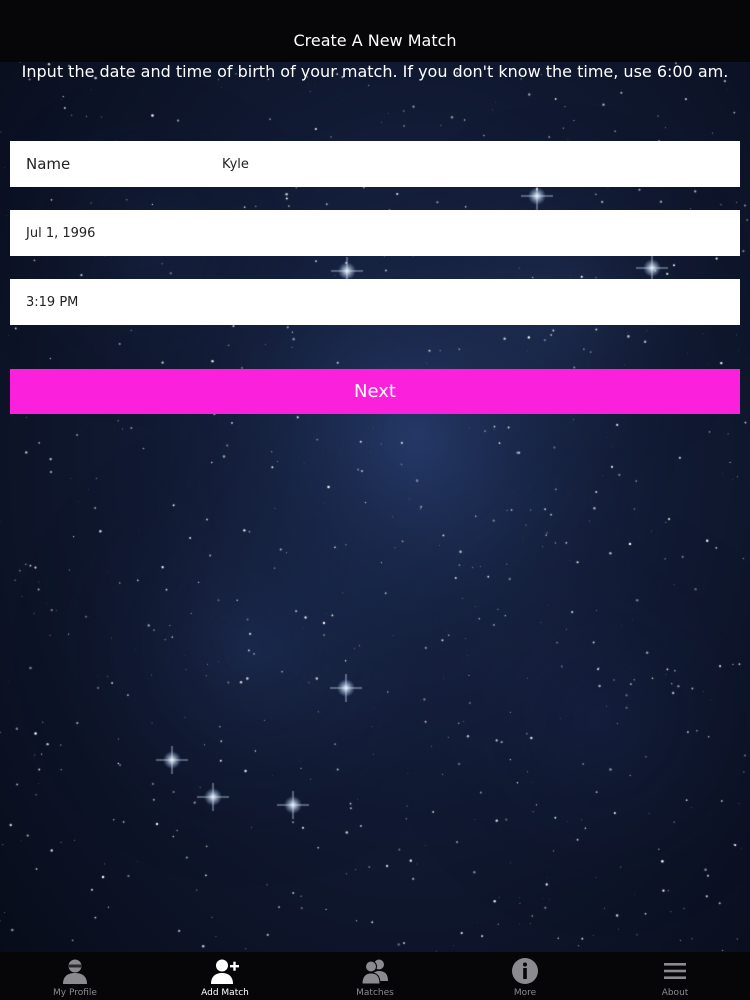  What do you see at coordinates (225, 971) in the screenshot?
I see `add-user-icon` at bounding box center [225, 971].